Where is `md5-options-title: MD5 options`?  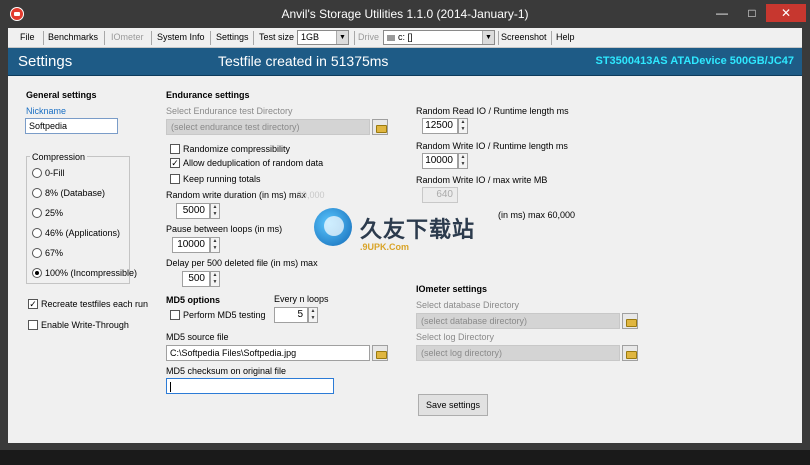 md5-options-title: MD5 options is located at coordinates (193, 300).